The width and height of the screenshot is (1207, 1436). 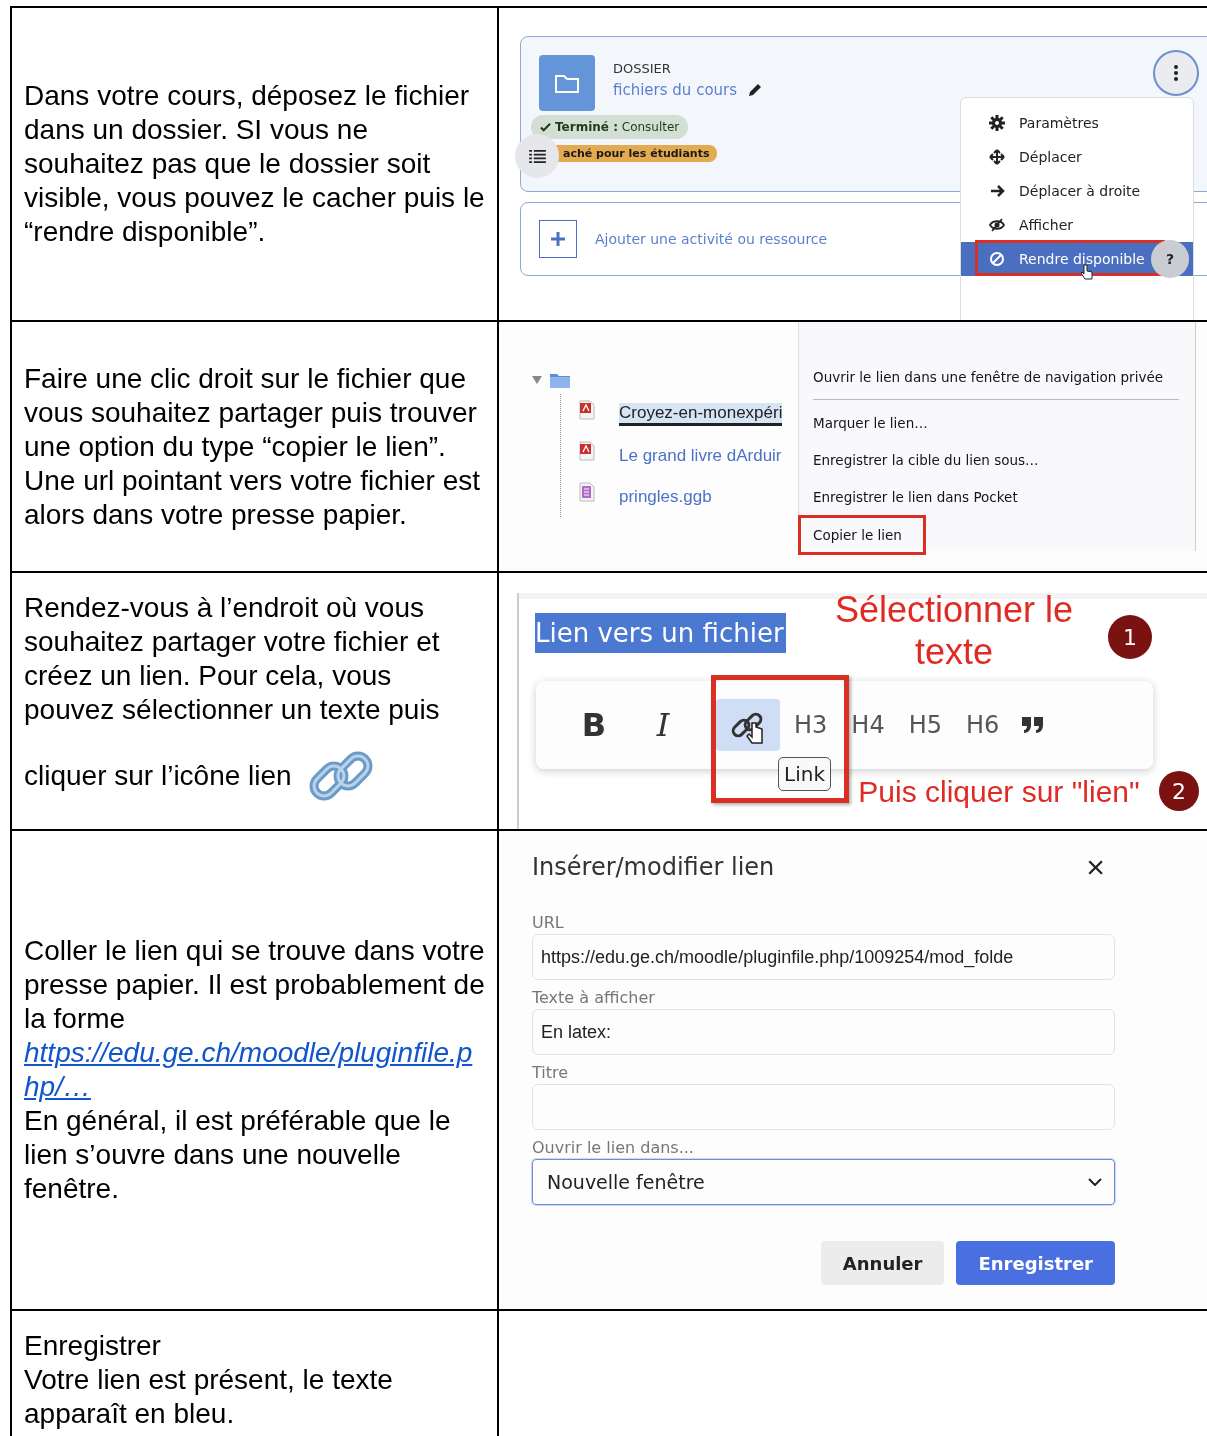 I want to click on list-icon, so click(x=537, y=156).